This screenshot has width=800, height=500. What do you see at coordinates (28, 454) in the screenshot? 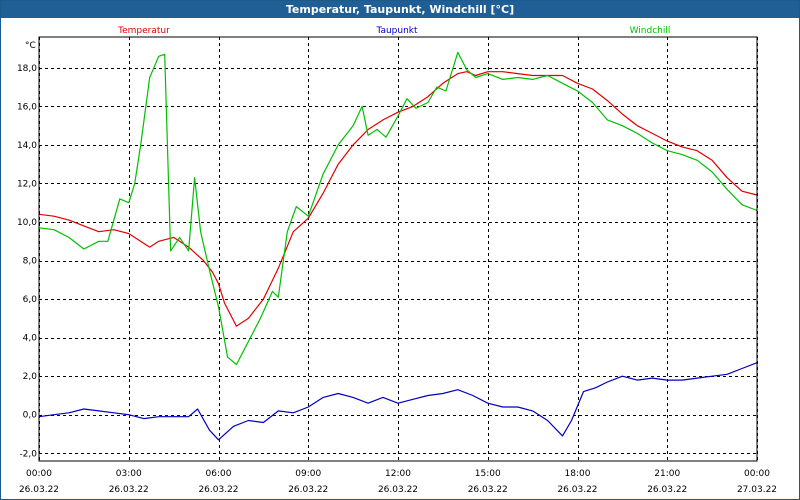
I see `y-tick-label: -2,0` at bounding box center [28, 454].